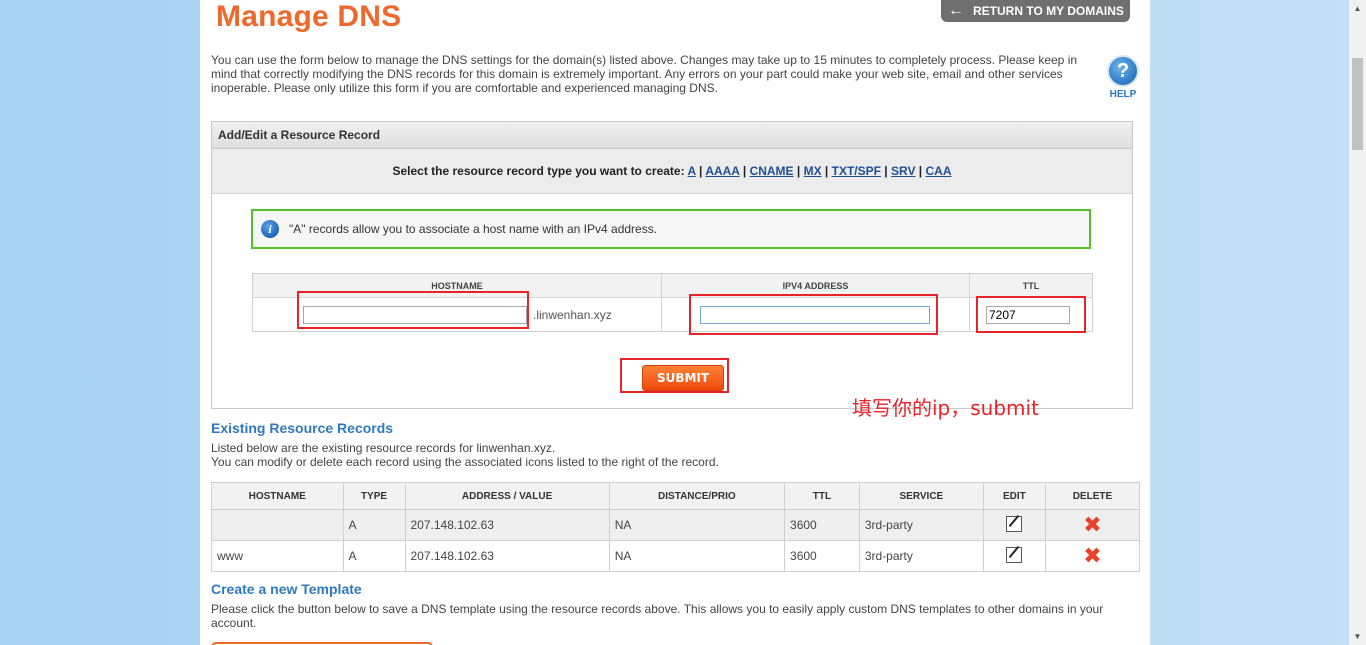 The height and width of the screenshot is (645, 1366). Describe the element at coordinates (1123, 94) in the screenshot. I see `help-label: HELP` at that location.